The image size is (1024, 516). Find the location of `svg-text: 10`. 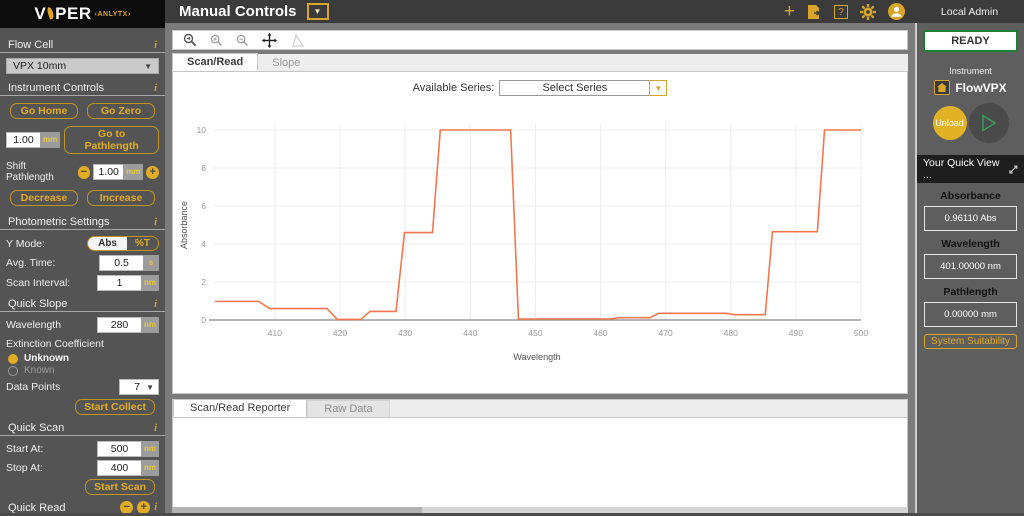

svg-text: 10 is located at coordinates (202, 130).